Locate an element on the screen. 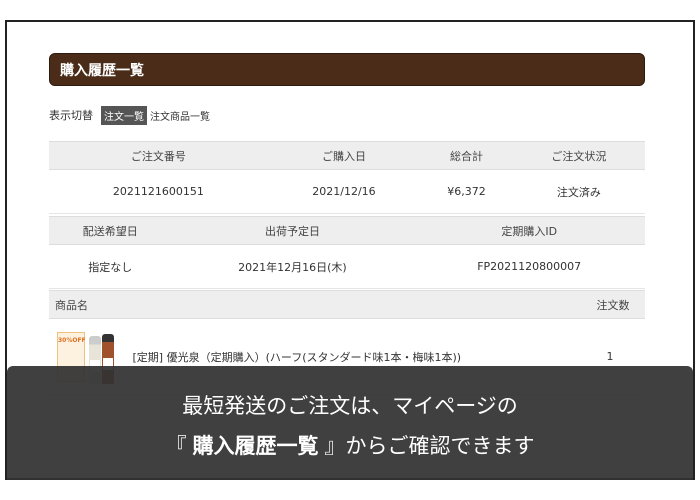  notice-line-1: 最短発送のご注文は、マイページの is located at coordinates (350, 406).